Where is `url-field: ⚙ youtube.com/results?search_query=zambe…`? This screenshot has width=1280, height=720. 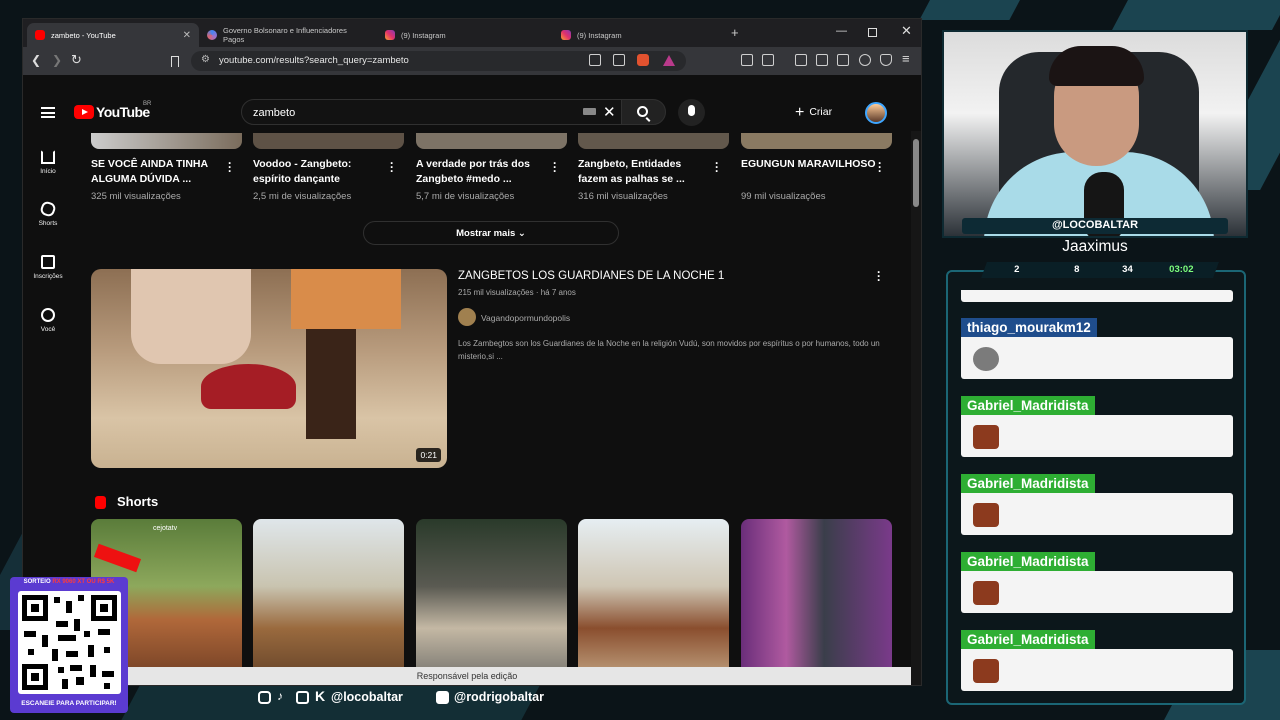
url-field: ⚙ youtube.com/results?search_query=zambe… is located at coordinates (438, 61).